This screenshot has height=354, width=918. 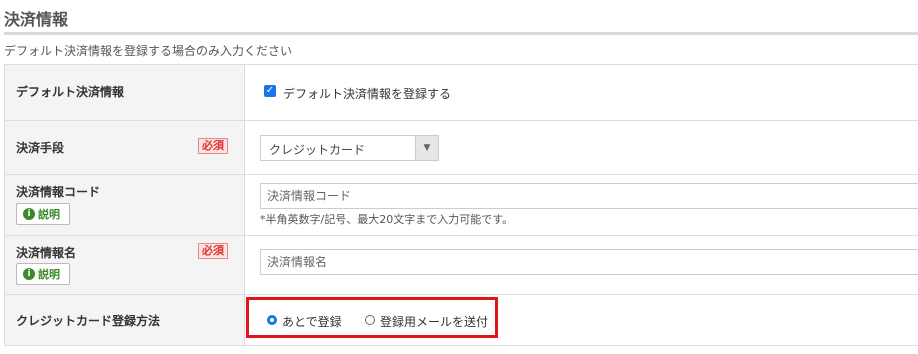 I want to click on card-registration-label: クレジットカード登録方法, so click(x=88, y=321).